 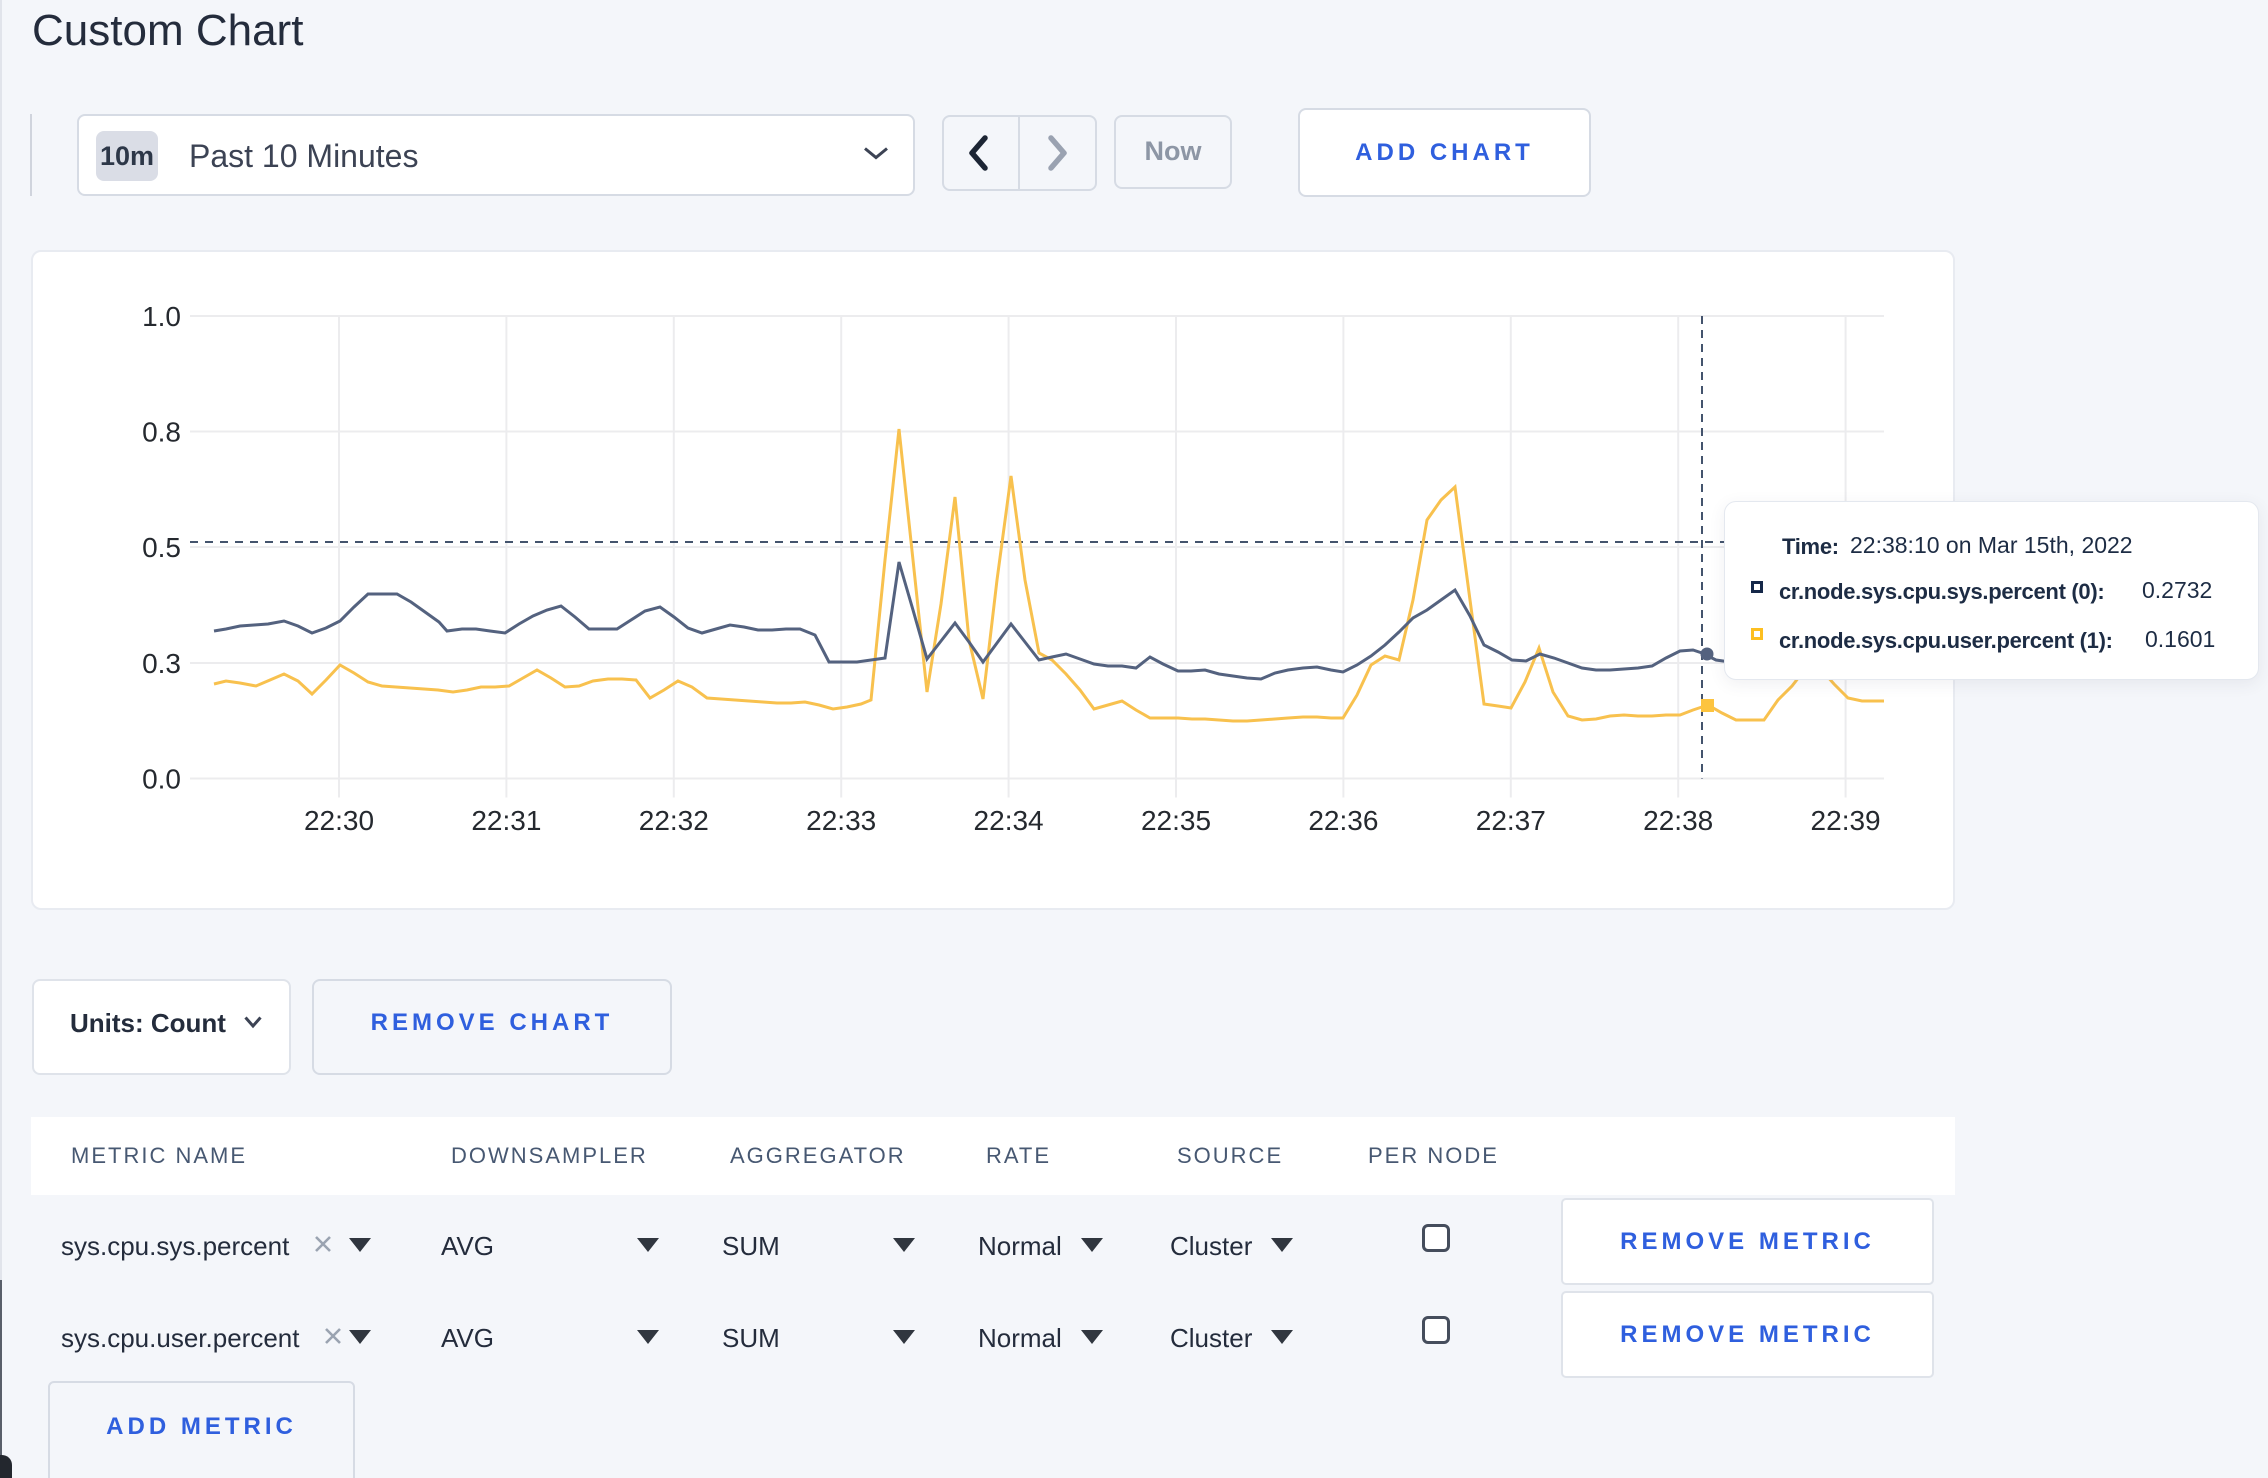 I want to click on svg-text: 0.5, so click(x=161, y=547).